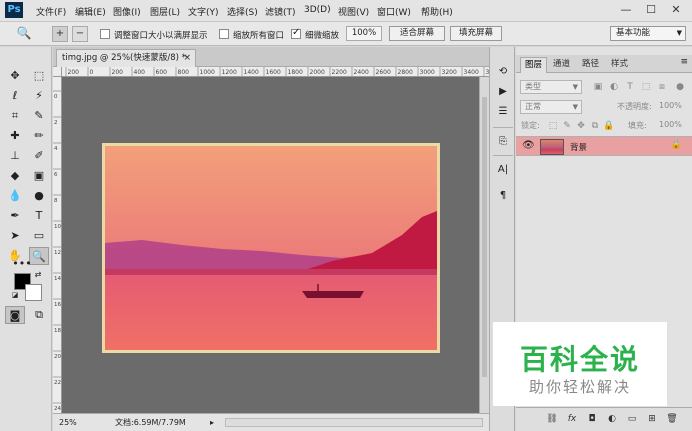  I want to click on filter-adjustment-icon: ◐, so click(614, 87).